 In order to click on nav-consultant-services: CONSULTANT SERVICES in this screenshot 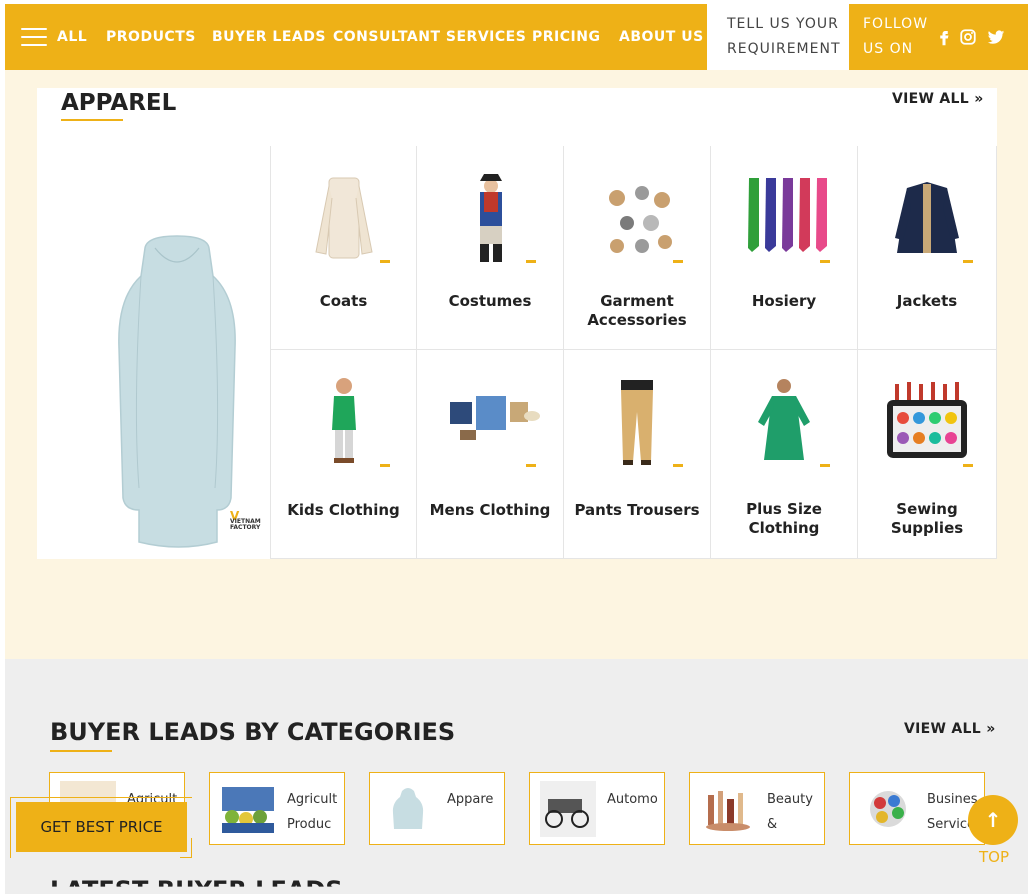, I will do `click(429, 37)`.